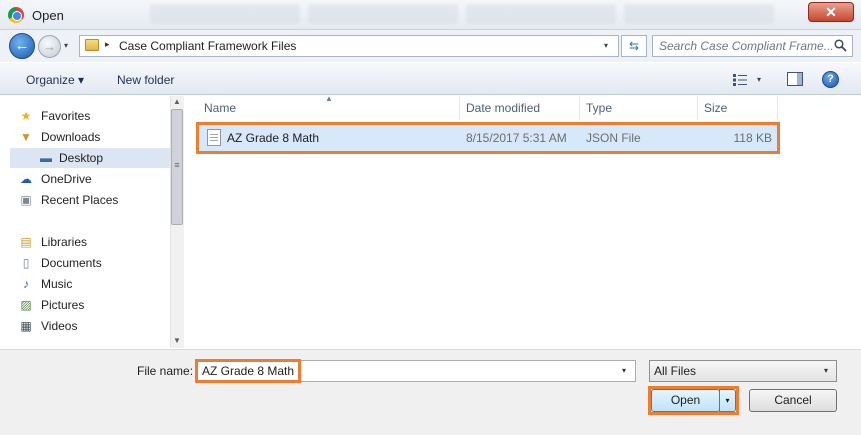 The image size is (861, 435). Describe the element at coordinates (840, 45) in the screenshot. I see `search-icon` at that location.